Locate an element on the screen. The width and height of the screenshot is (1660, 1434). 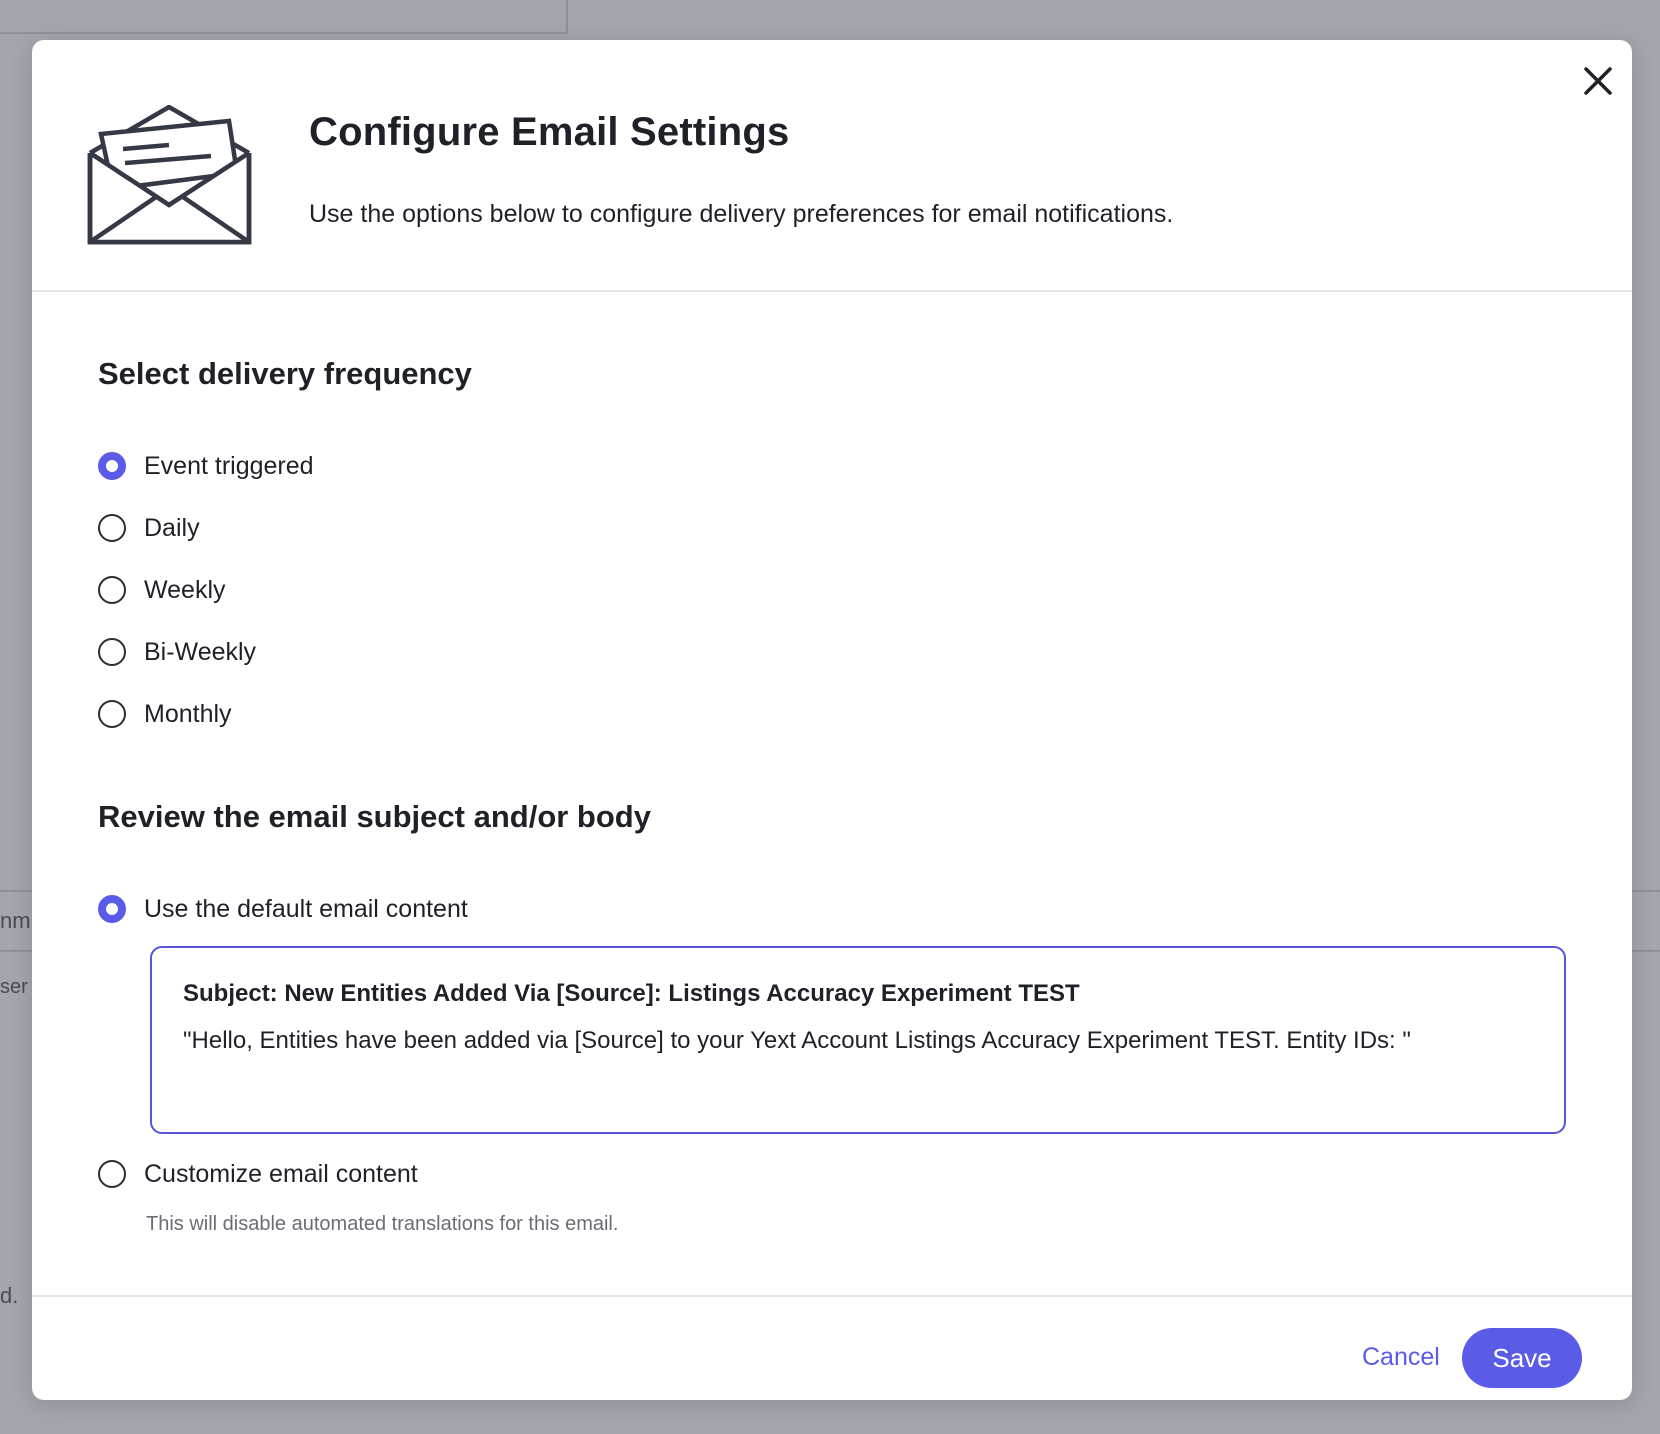
radio-label: Daily is located at coordinates (172, 527).